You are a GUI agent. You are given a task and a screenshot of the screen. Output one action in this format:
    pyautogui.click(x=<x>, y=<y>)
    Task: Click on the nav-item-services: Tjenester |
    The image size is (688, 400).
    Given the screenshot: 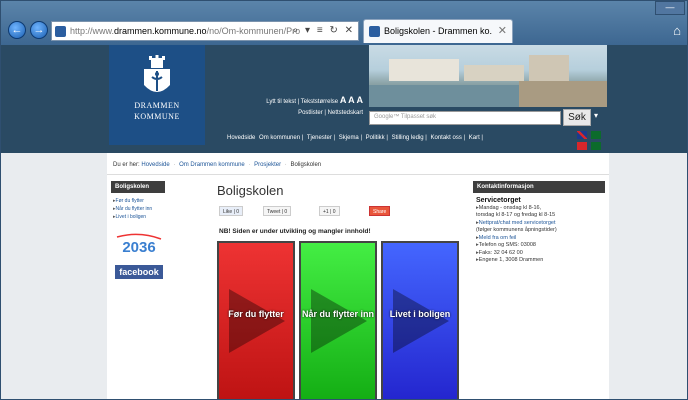 What is the action you would take?
    pyautogui.click(x=321, y=138)
    